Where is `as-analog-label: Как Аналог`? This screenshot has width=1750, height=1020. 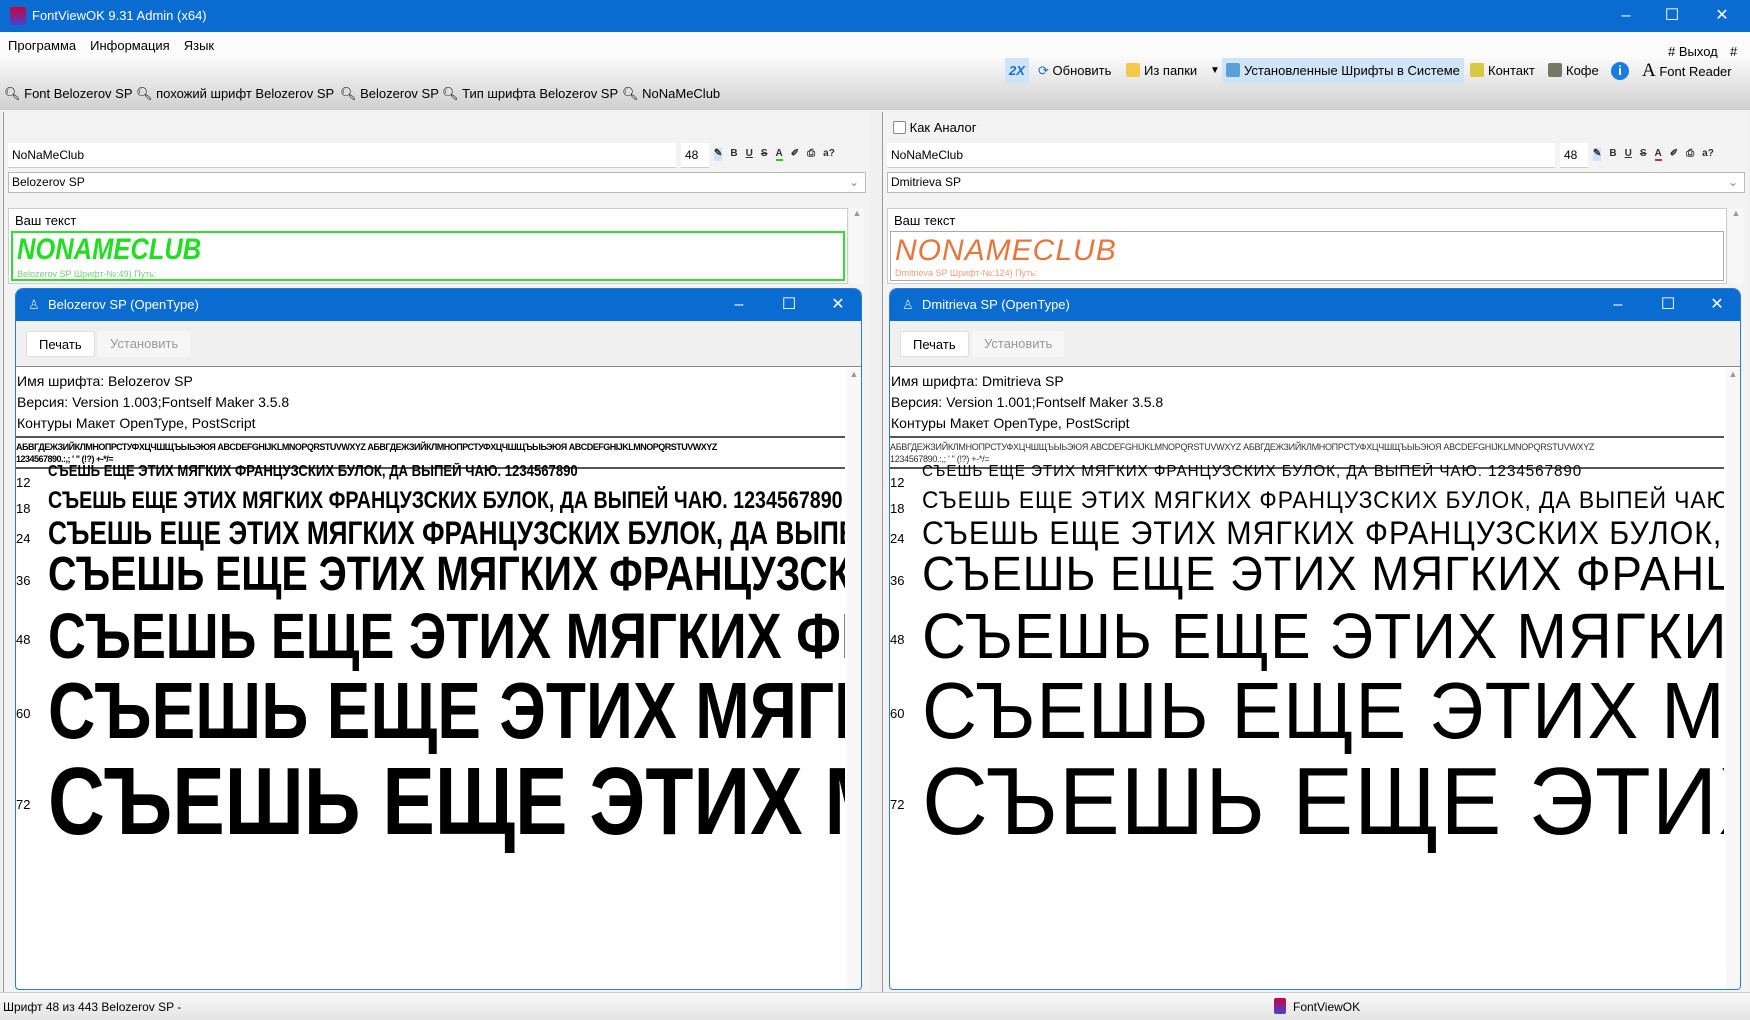
as-analog-label: Как Аналог is located at coordinates (943, 127).